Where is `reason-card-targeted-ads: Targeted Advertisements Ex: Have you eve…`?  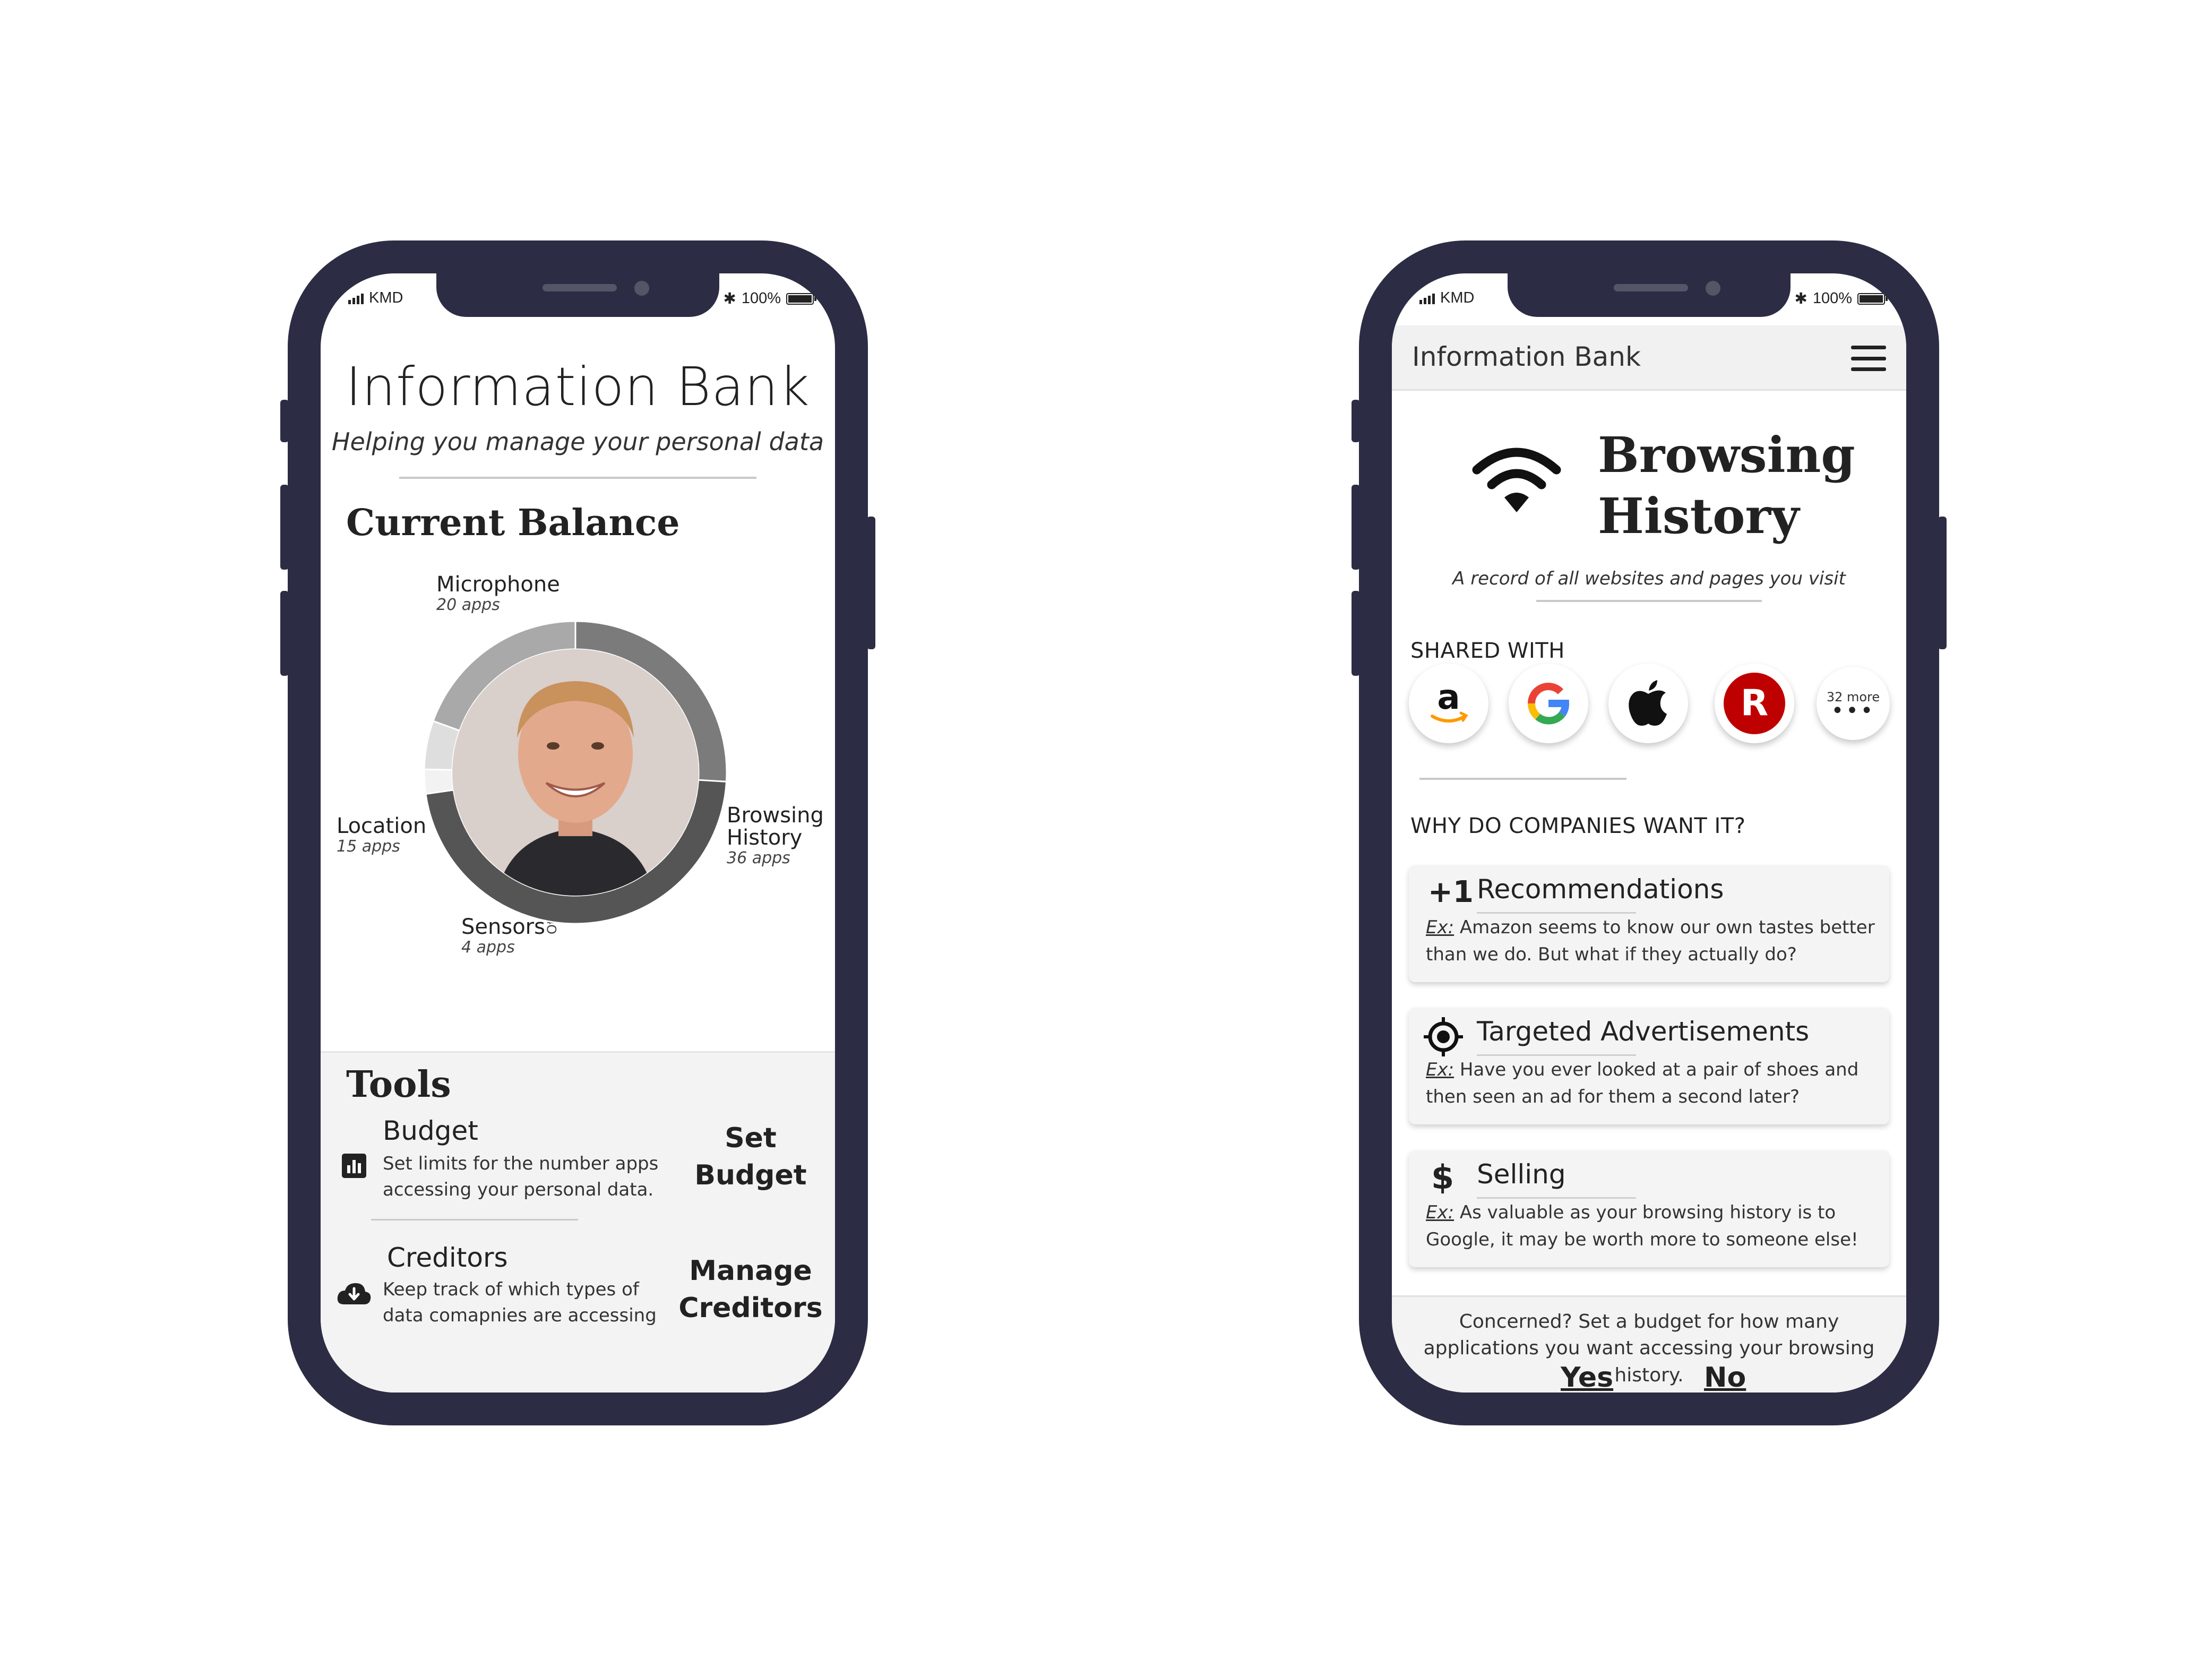 reason-card-targeted-ads: Targeted Advertisements Ex: Have you eve… is located at coordinates (1649, 1066).